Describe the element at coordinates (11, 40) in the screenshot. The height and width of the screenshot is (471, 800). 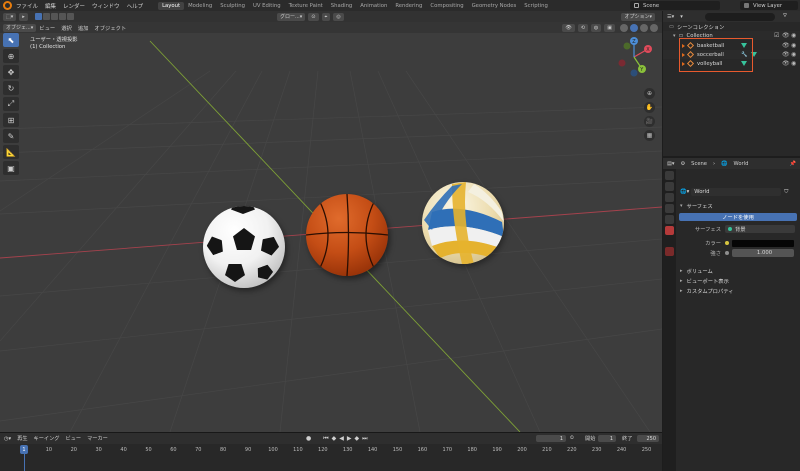
I see `select-box-tool-icon: ⬉` at that location.